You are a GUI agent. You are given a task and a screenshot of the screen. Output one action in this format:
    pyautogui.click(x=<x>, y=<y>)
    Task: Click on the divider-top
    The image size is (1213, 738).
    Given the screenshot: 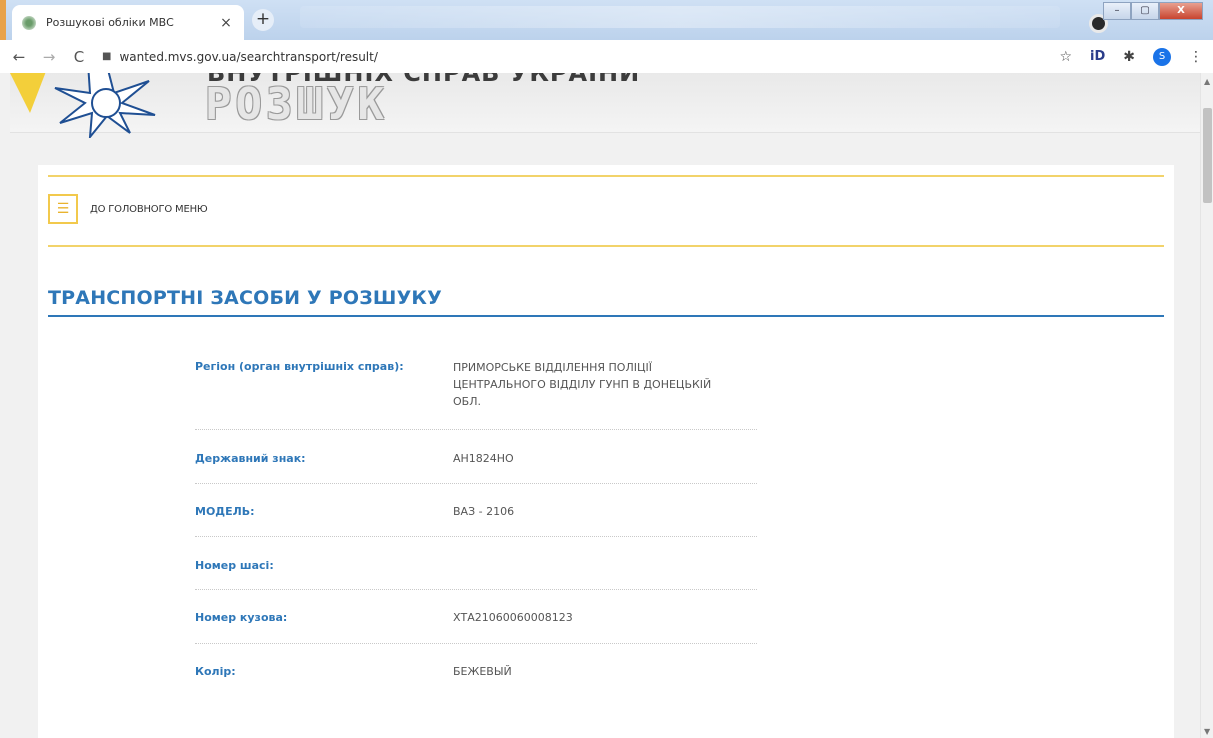 What is the action you would take?
    pyautogui.click(x=606, y=176)
    